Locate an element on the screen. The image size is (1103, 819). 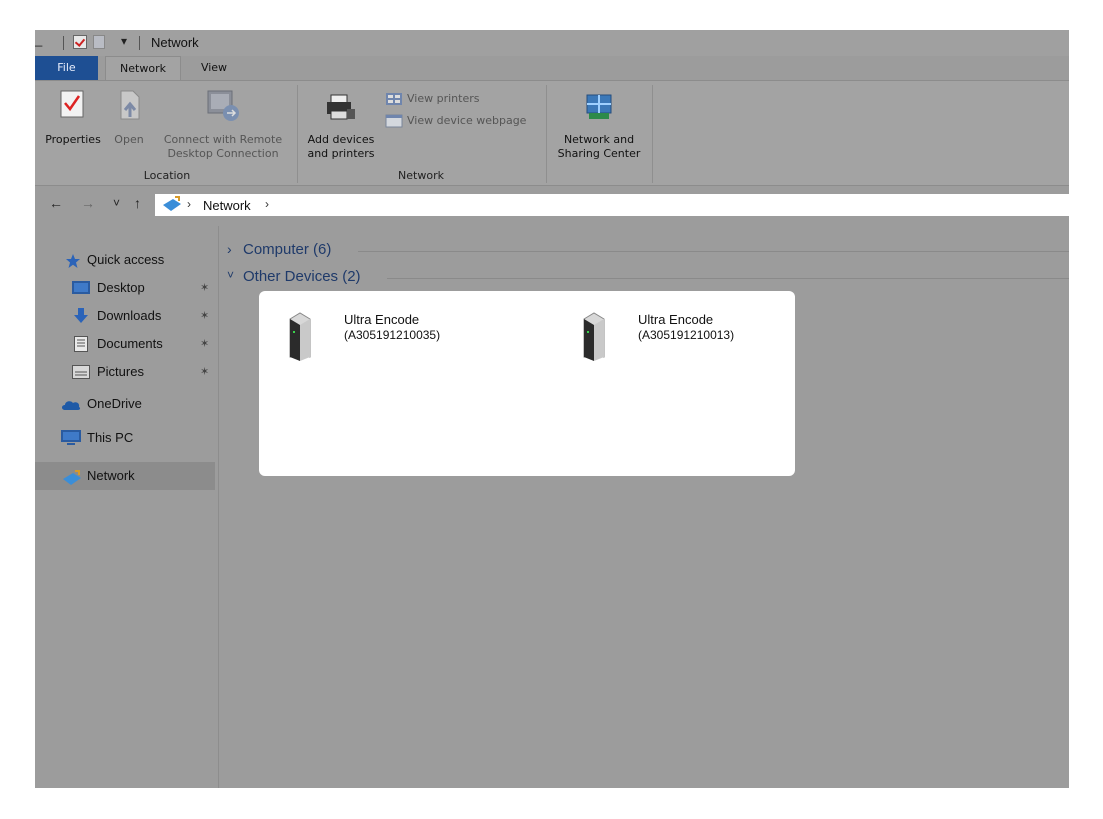
properties-label: Properties is located at coordinates (73, 139).